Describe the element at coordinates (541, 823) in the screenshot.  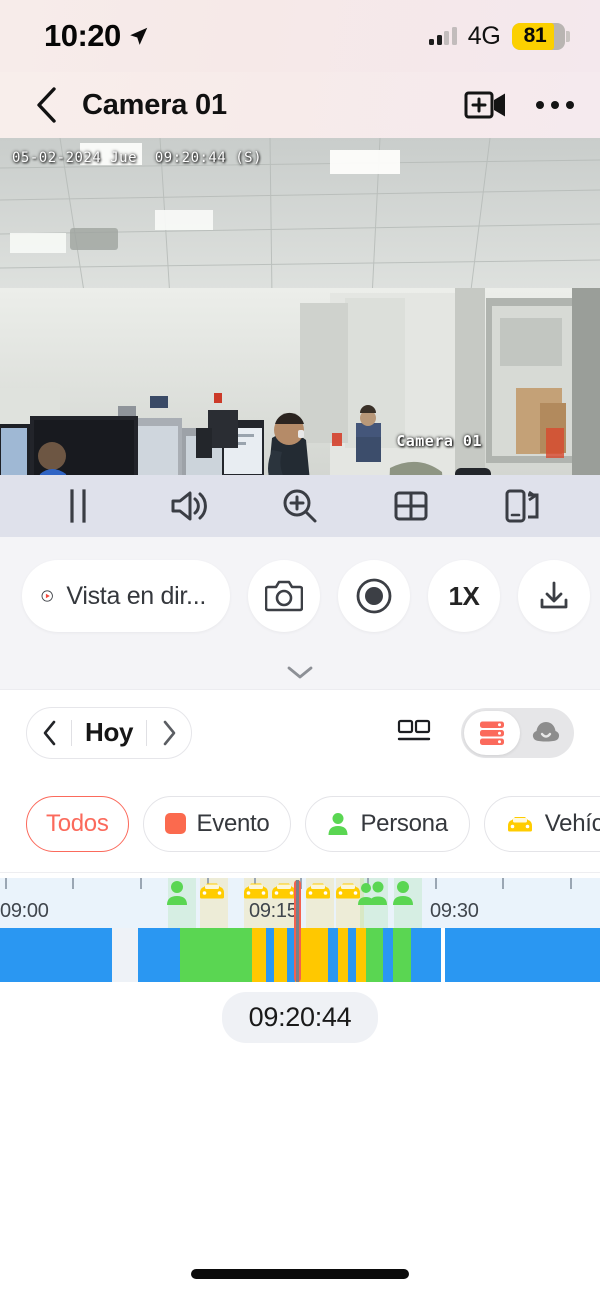
I see `filter-chip-vehiculo: Vehículo` at that location.